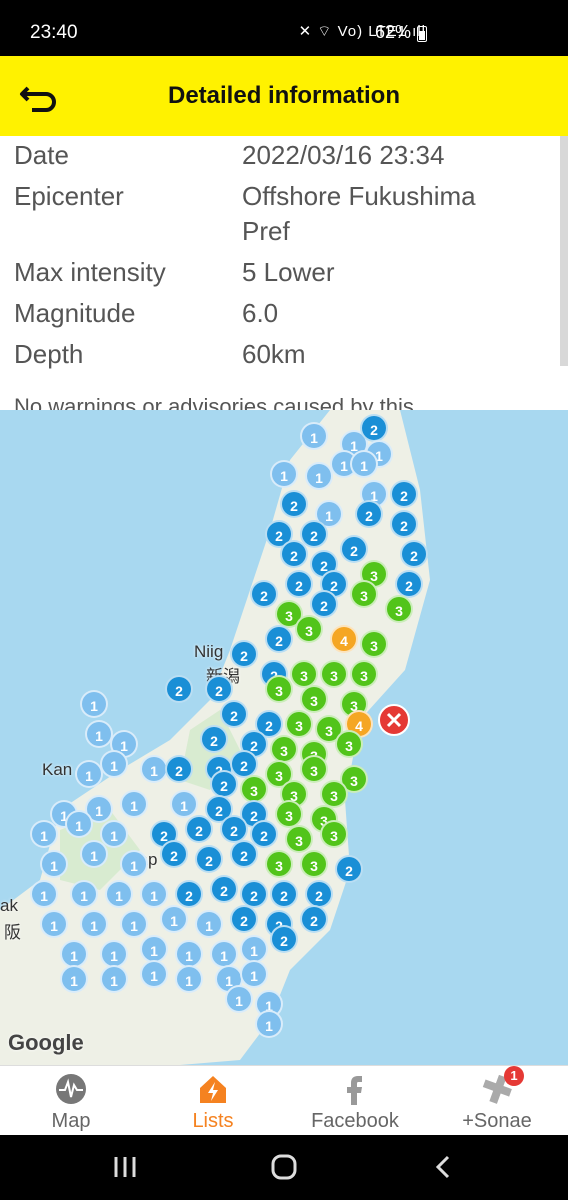  I want to click on nav-map: Map, so click(71, 1101).